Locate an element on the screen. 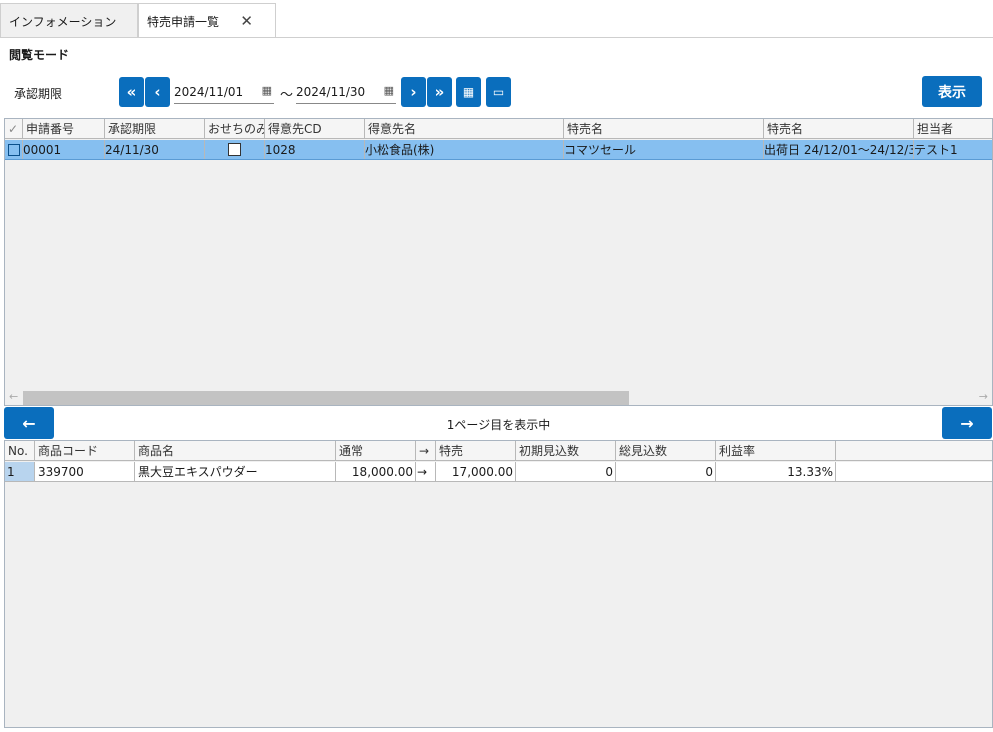 This screenshot has height=732, width=993. grid-header-row: No. 商品コード 商品名 通常 → 特売 初期見込数 総見込数 利益率 is located at coordinates (498, 451).